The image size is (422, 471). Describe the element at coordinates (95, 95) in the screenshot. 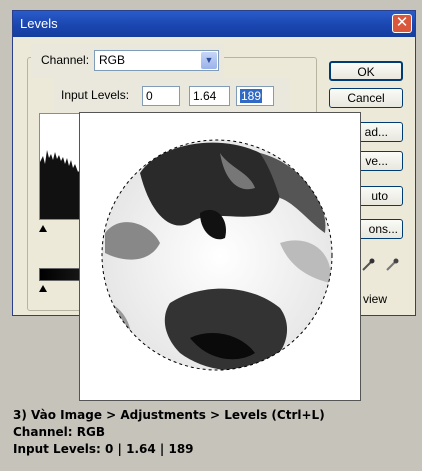

I see `input-levels-label: Input Levels:` at that location.